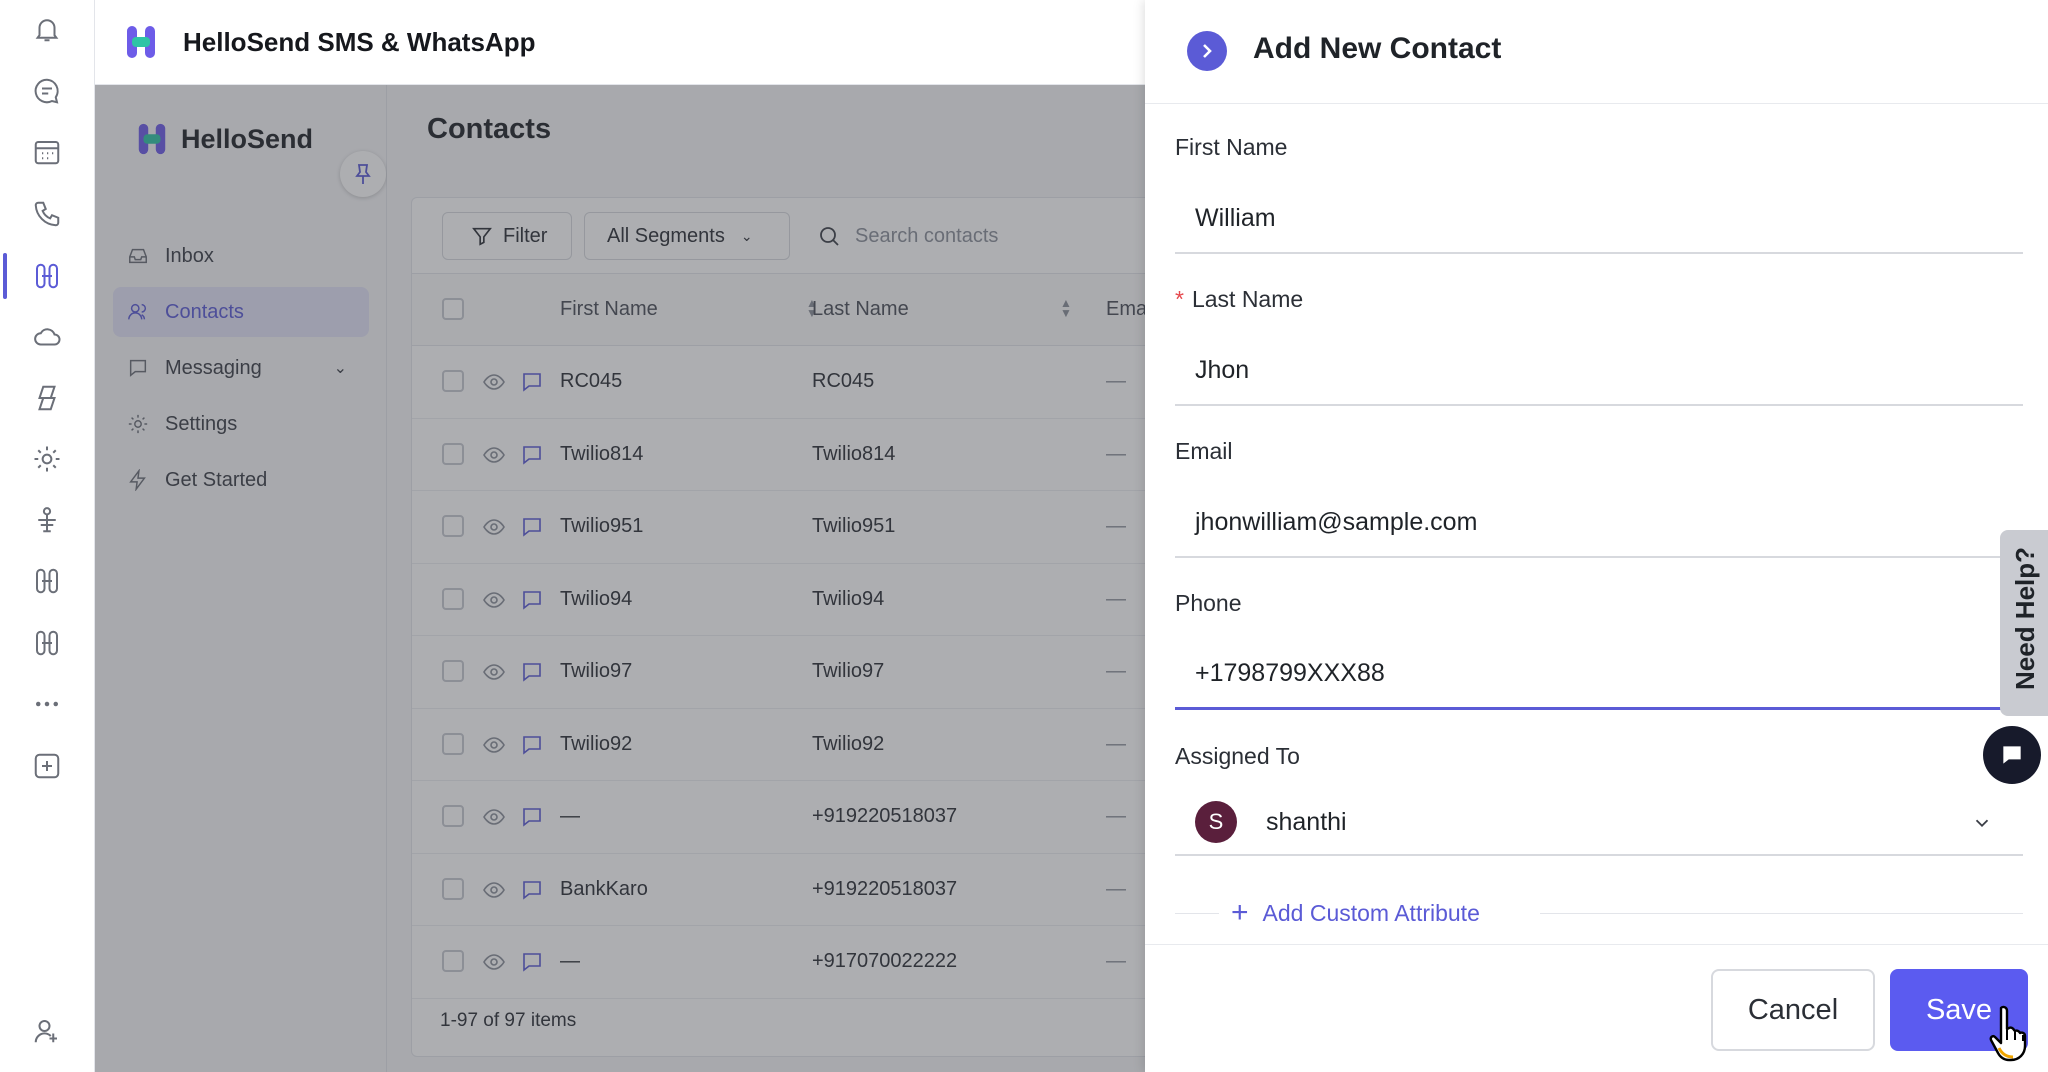  I want to click on app-title: HelloSend SMS & WhatsApp, so click(359, 41).